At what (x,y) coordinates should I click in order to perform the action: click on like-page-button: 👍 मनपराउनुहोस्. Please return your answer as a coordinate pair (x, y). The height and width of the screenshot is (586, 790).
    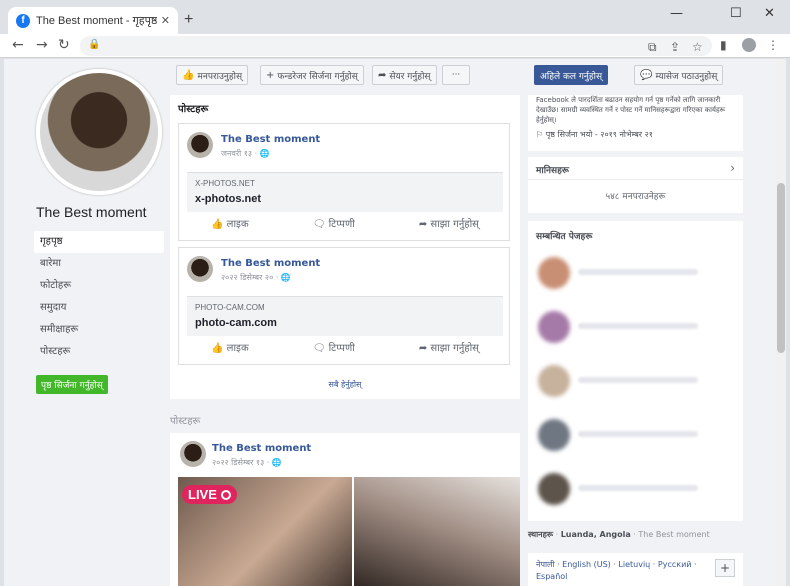
    Looking at the image, I should click on (212, 75).